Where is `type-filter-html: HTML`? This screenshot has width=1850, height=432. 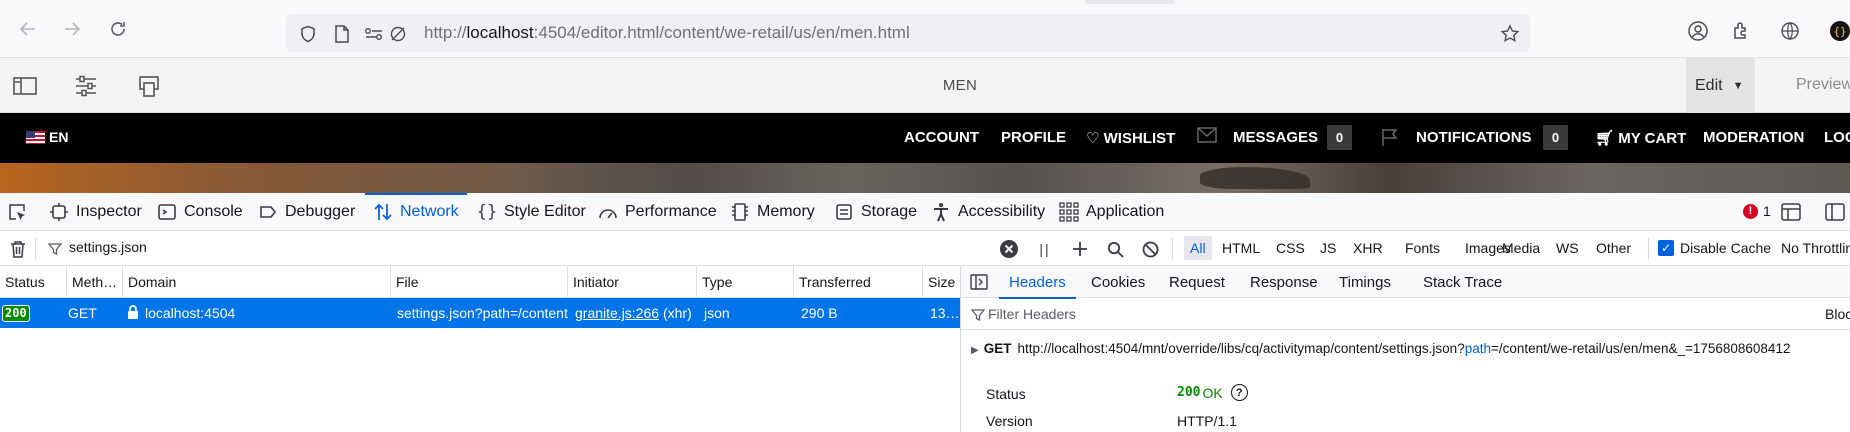 type-filter-html: HTML is located at coordinates (1241, 248).